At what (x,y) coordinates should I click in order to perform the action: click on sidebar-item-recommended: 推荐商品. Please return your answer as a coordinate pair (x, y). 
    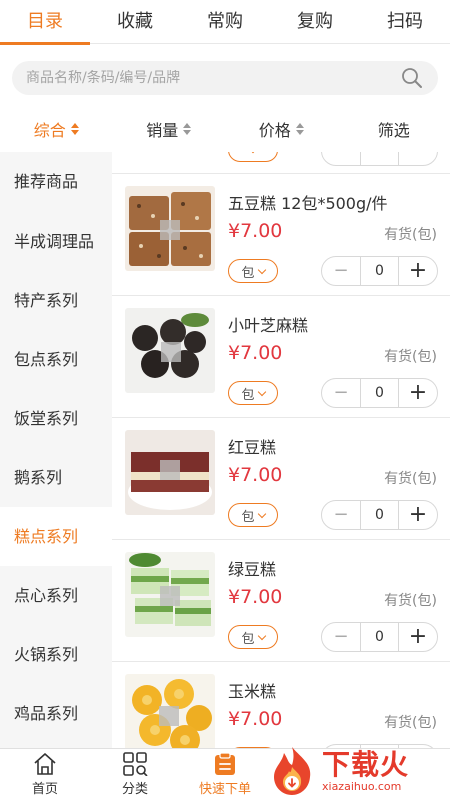
    Looking at the image, I should click on (56, 182).